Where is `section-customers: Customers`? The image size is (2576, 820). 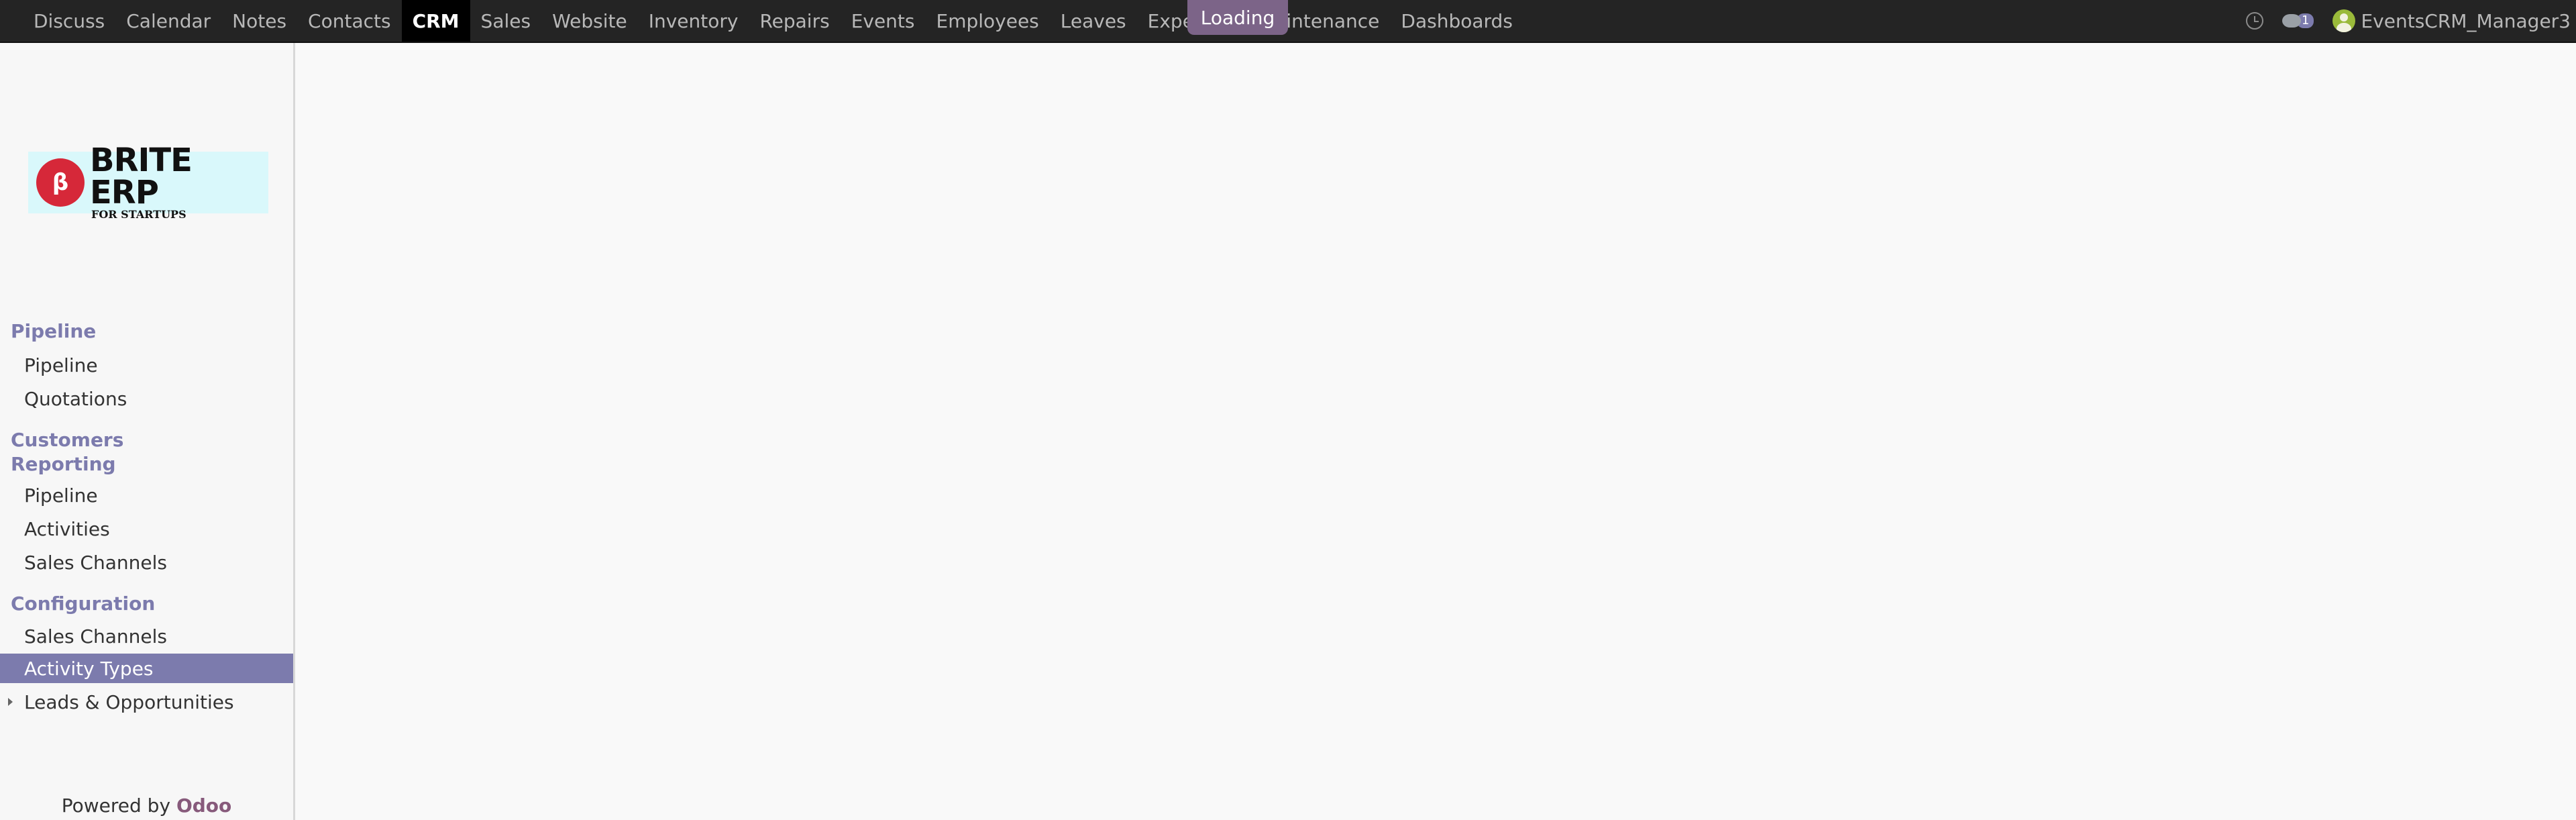 section-customers: Customers is located at coordinates (67, 440).